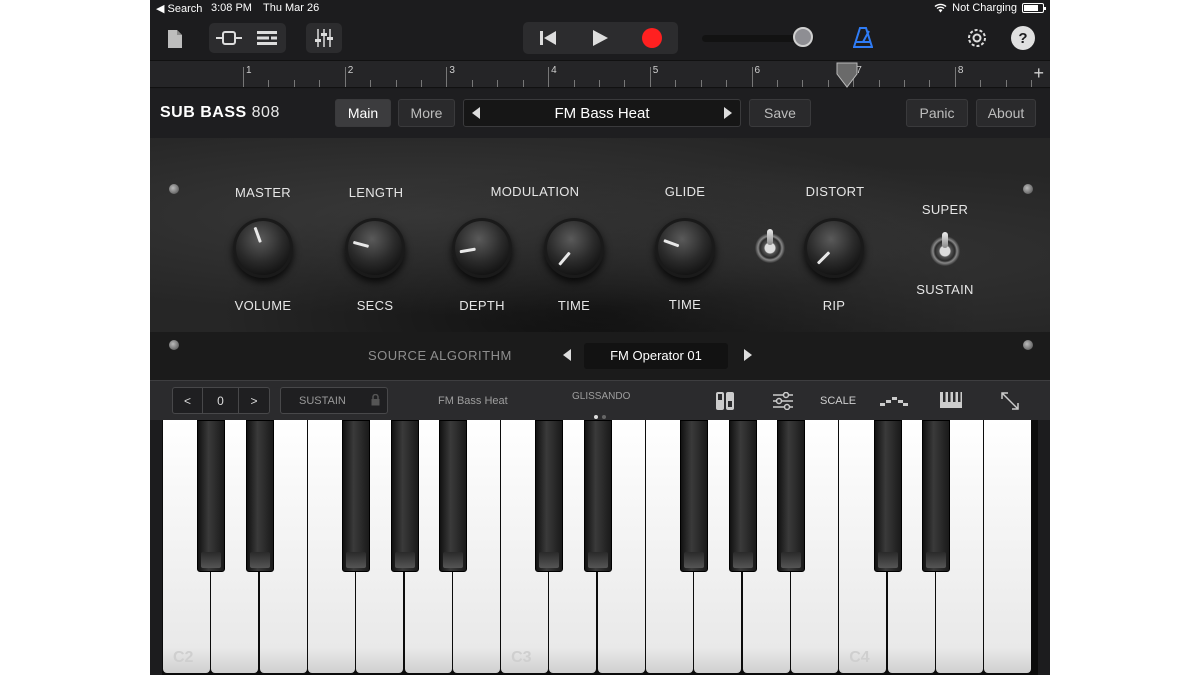  Describe the element at coordinates (188, 400) in the screenshot. I see `octave-down-button: <` at that location.